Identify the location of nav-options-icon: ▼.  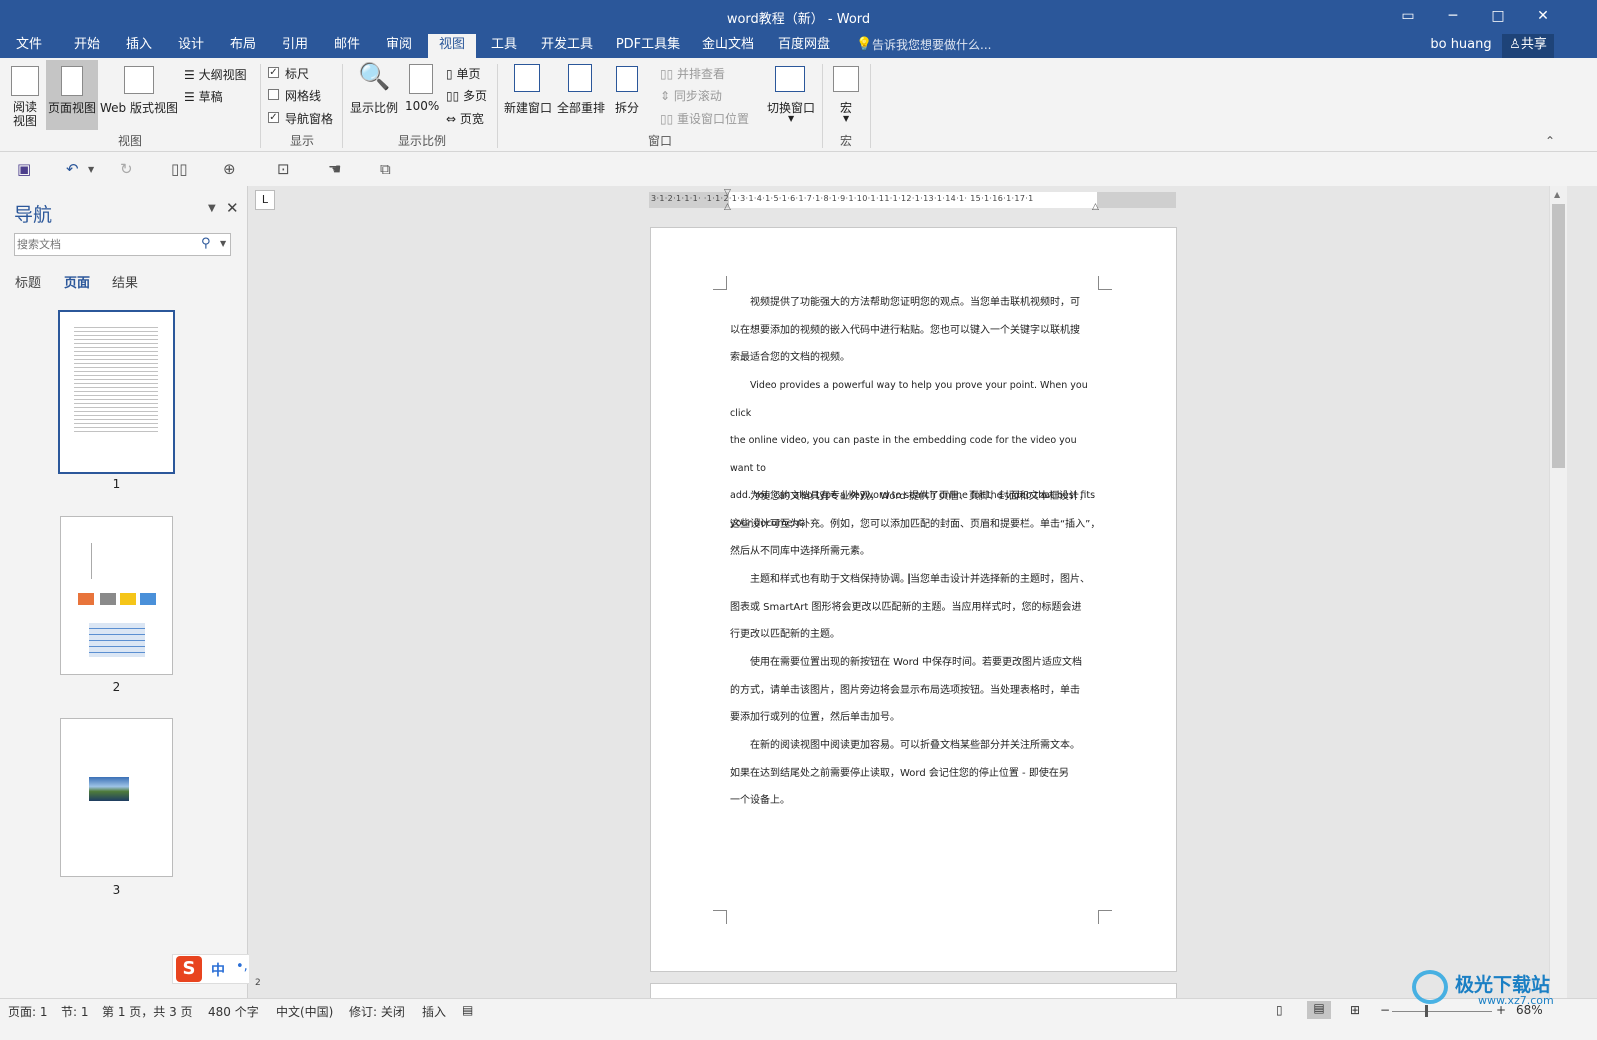
(212, 208).